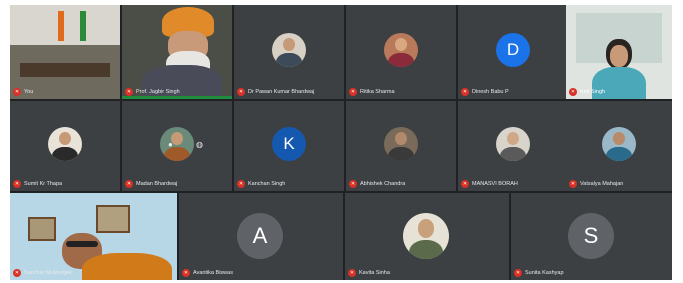 This screenshot has width=683, height=283. I want to click on avatar: S, so click(591, 236).